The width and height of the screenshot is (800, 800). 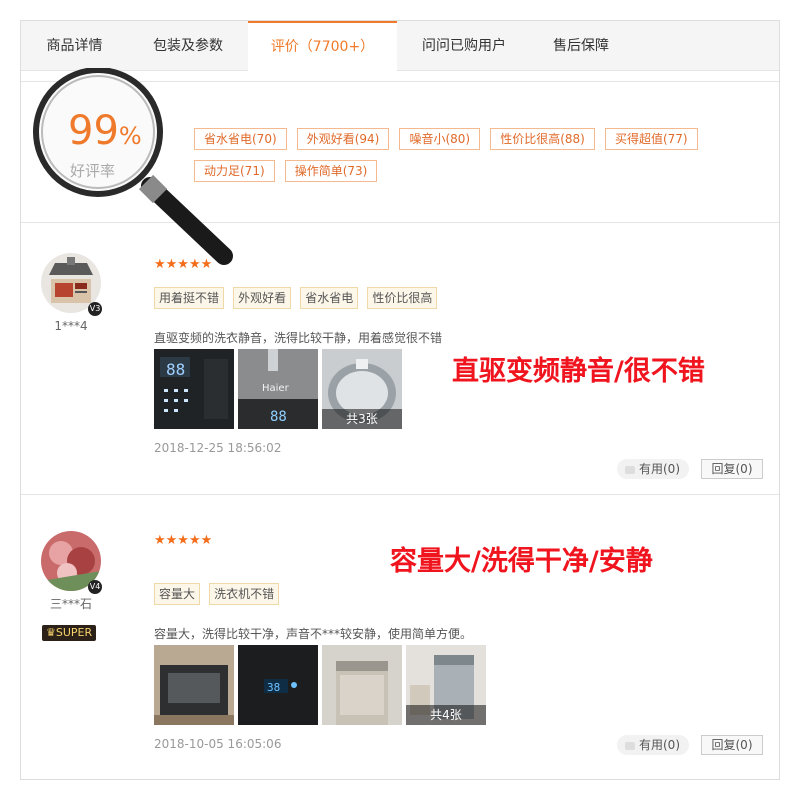 I want to click on reviewer-name: 三***石, so click(x=70, y=604).